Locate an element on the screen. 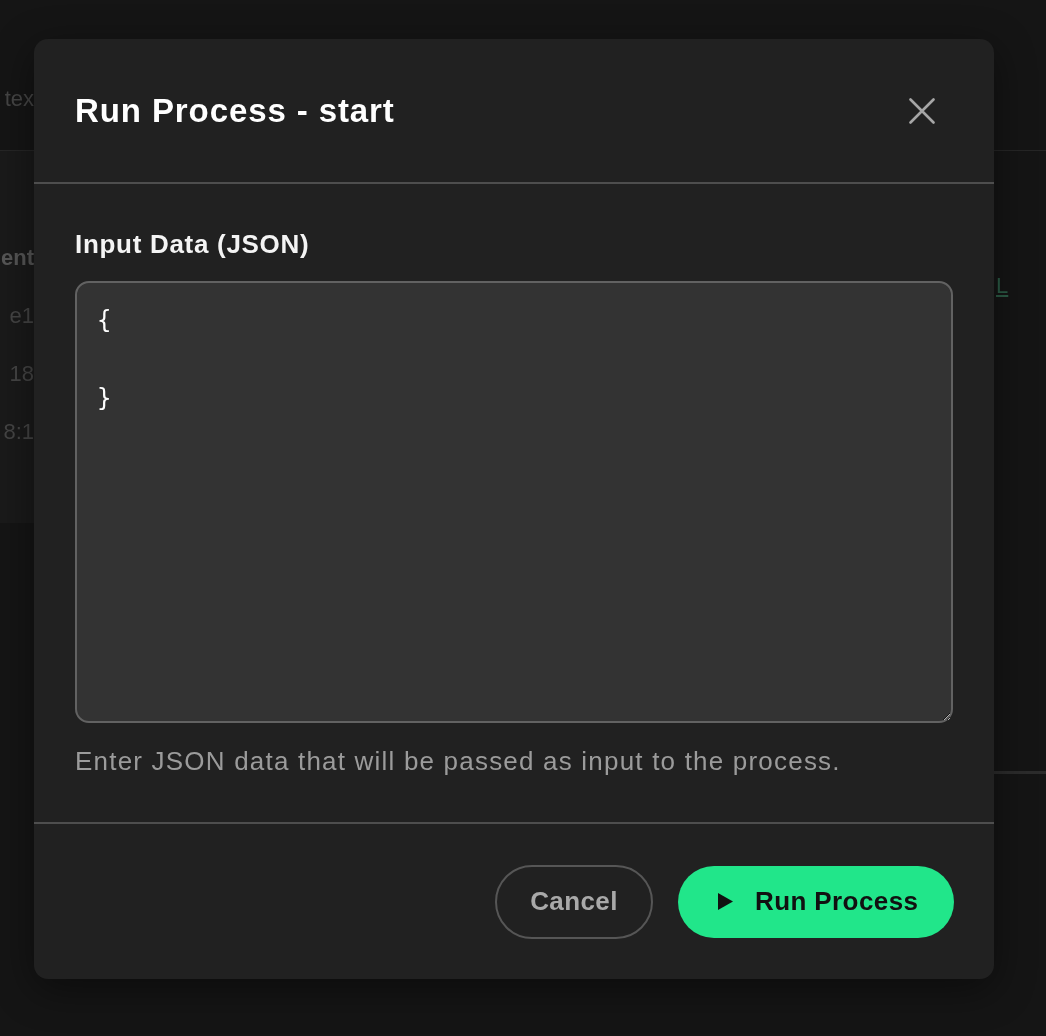 This screenshot has height=1036, width=1046. help-text: Enter JSON data that will be passed as input to the process. is located at coordinates (458, 761).